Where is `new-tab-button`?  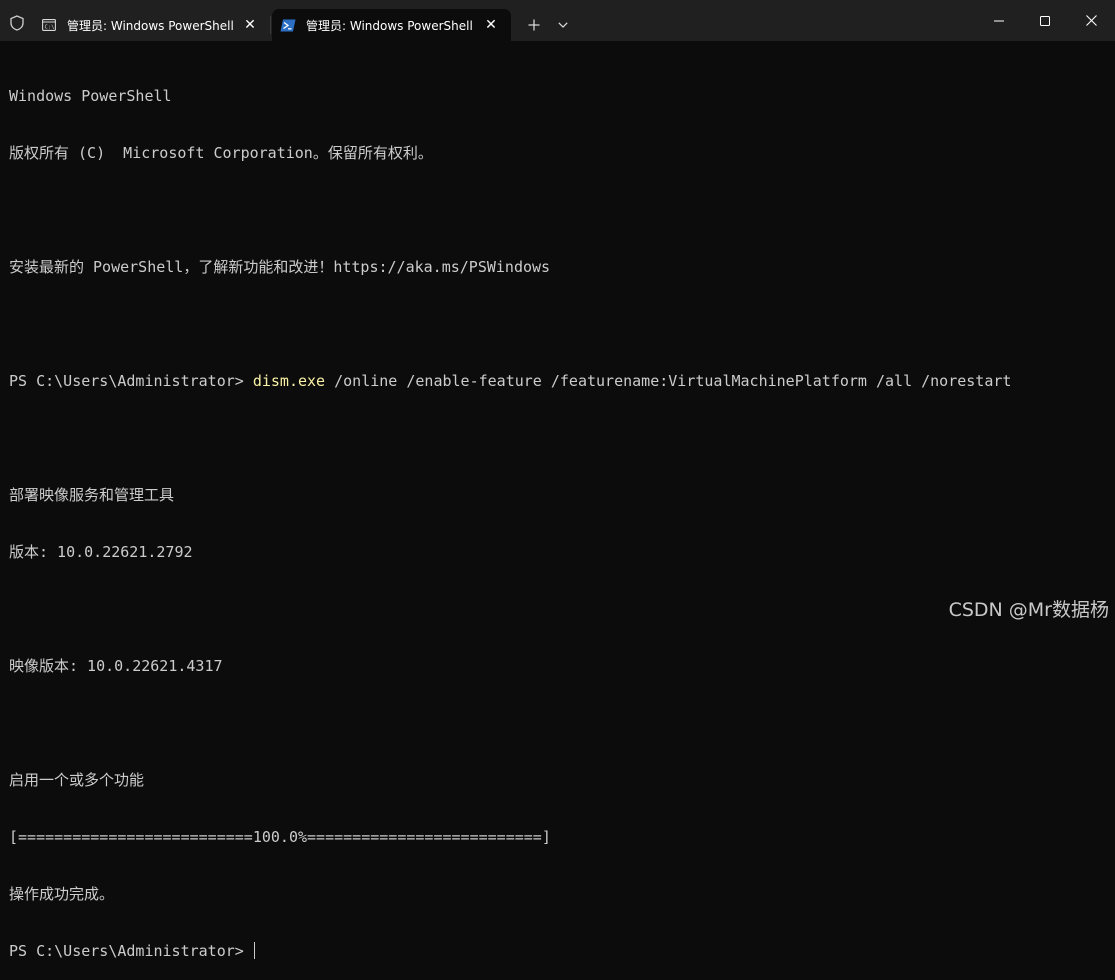 new-tab-button is located at coordinates (534, 25).